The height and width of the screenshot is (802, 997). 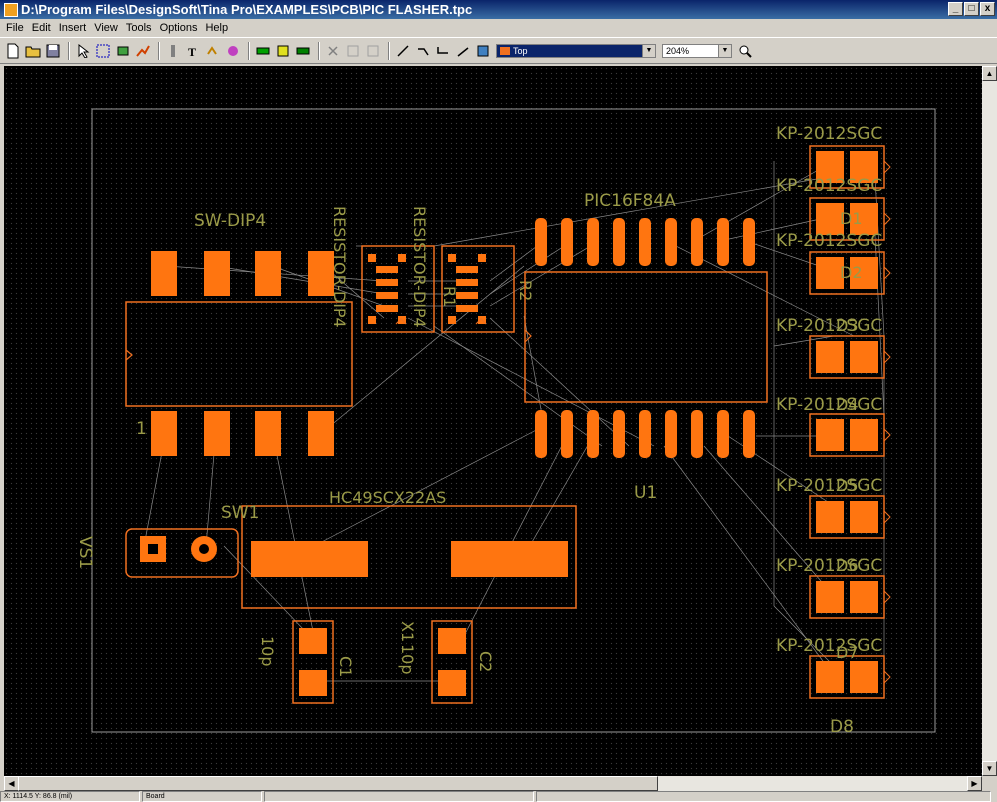 I want to click on undo-icon, so click(x=353, y=51).